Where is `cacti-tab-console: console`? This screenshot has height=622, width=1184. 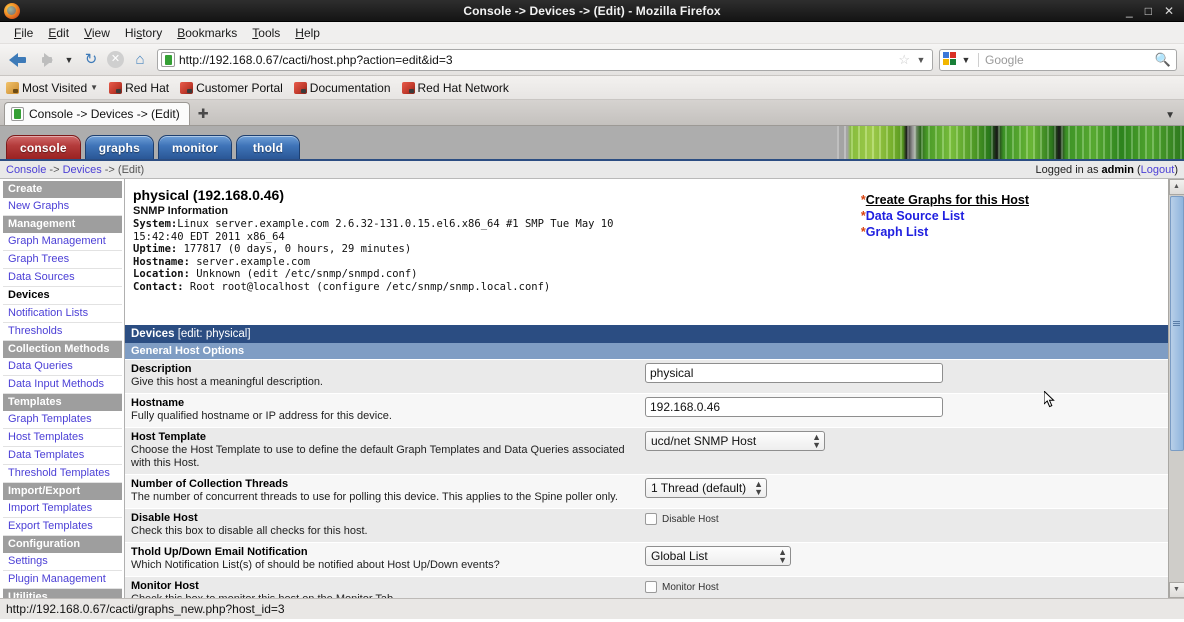 cacti-tab-console: console is located at coordinates (43, 147).